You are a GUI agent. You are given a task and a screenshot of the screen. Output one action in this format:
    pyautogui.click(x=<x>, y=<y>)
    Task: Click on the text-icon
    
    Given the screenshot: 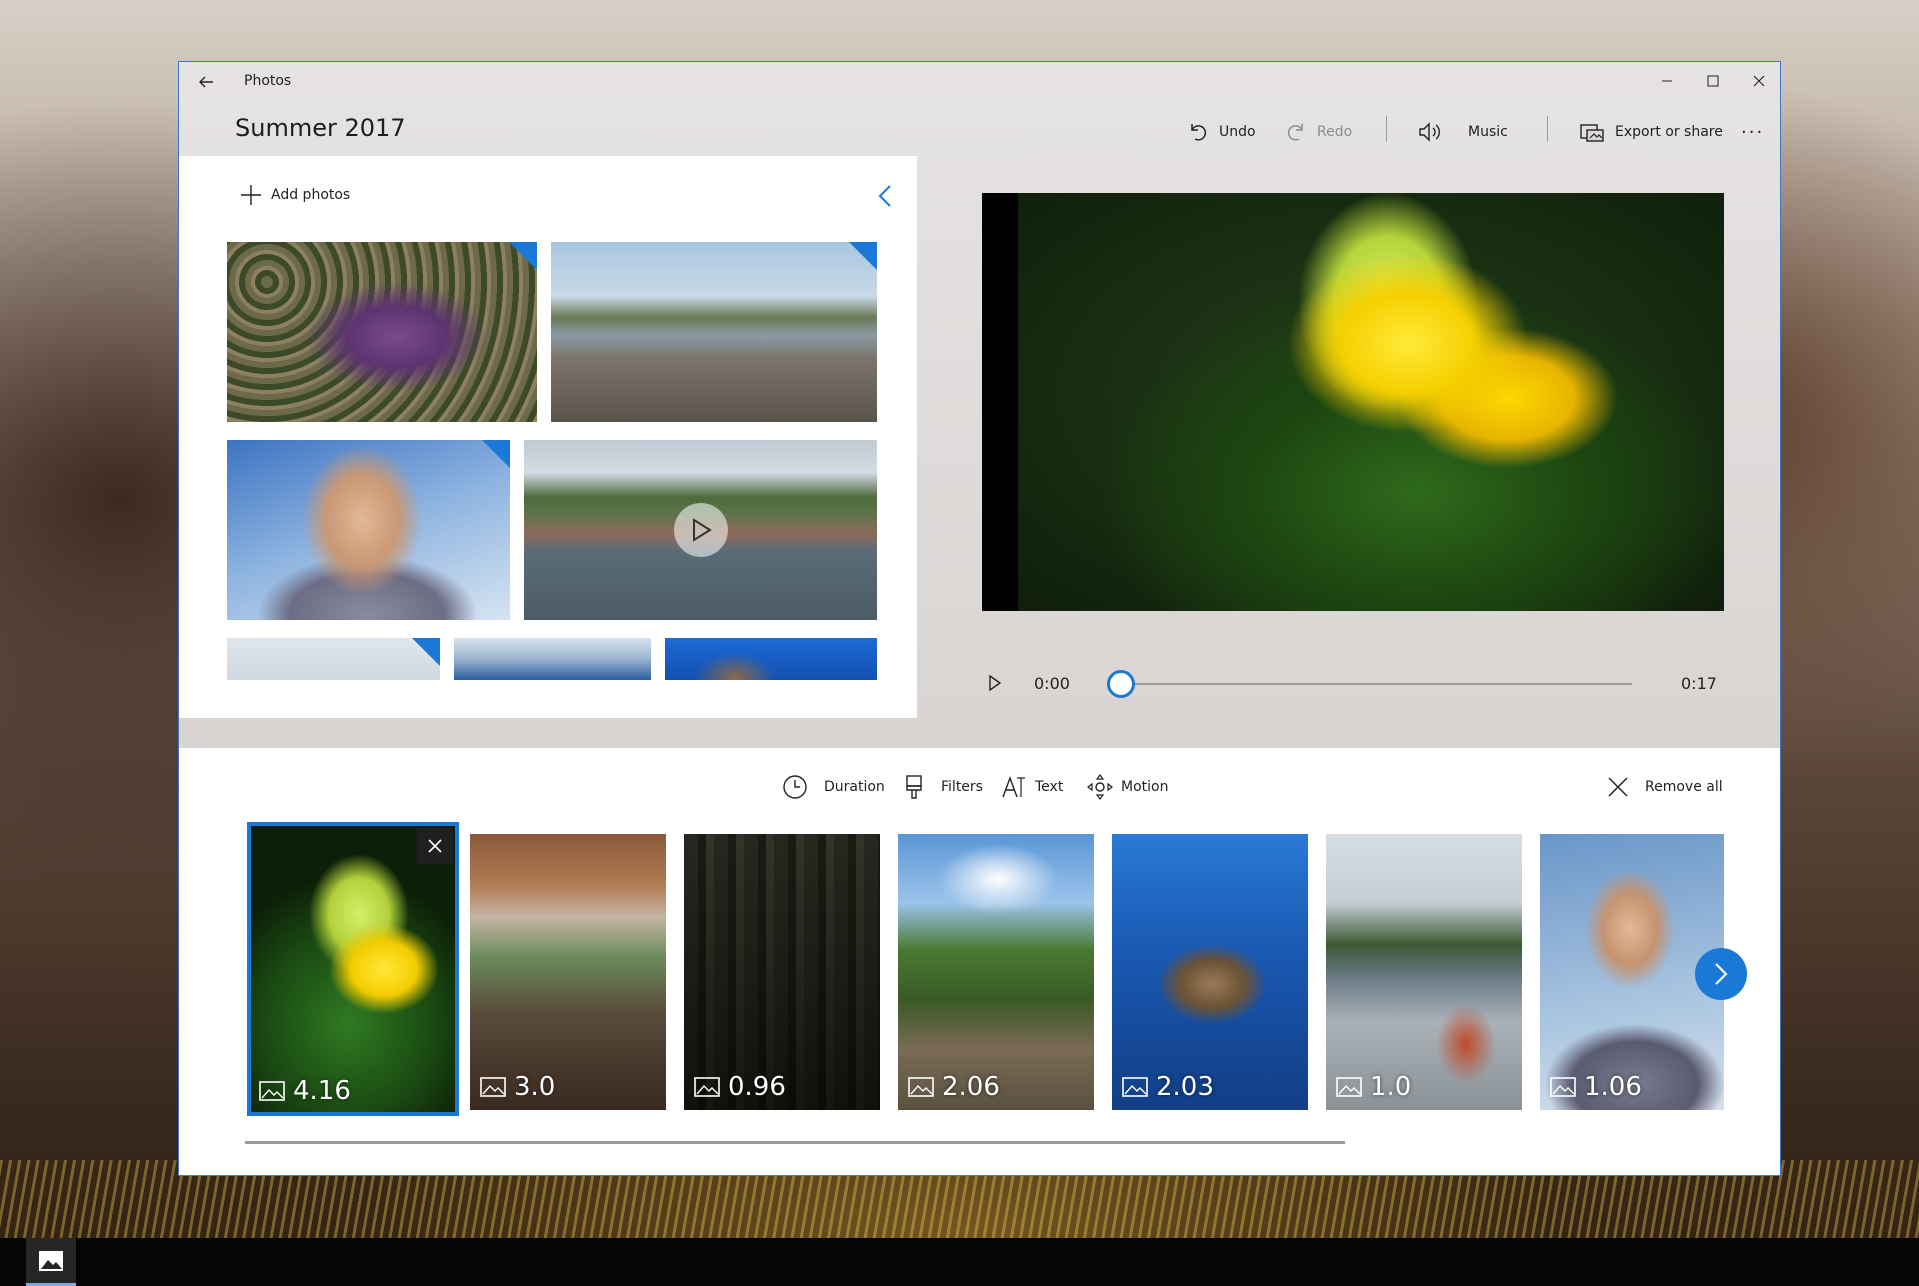 What is the action you would take?
    pyautogui.click(x=1013, y=786)
    